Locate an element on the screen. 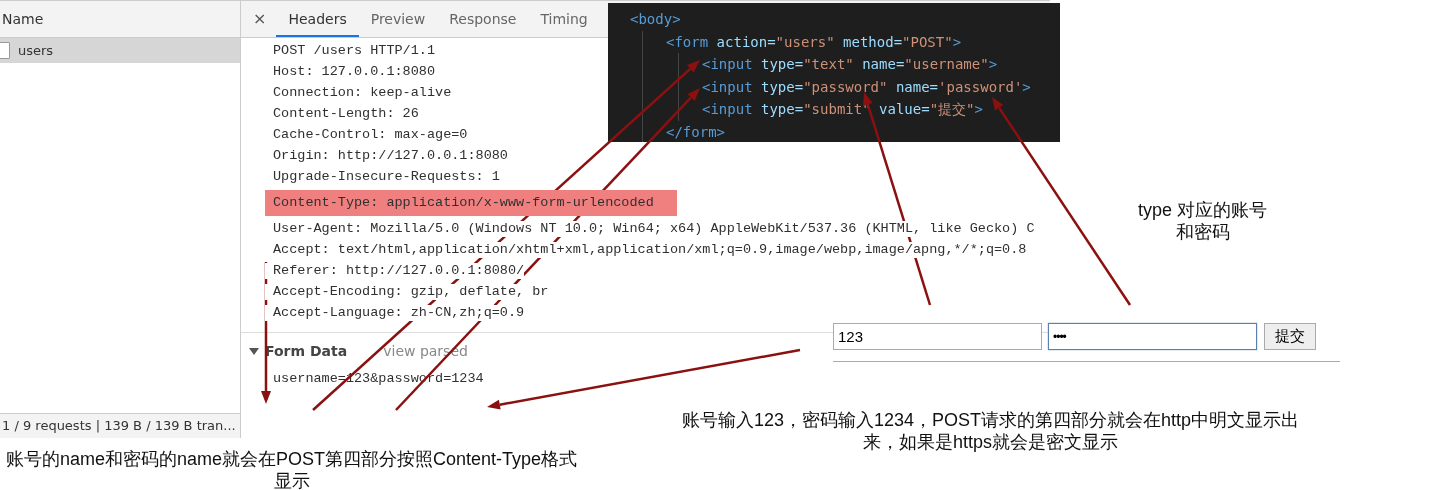 This screenshot has height=490, width=1439. password-field: •••• is located at coordinates (1152, 336).